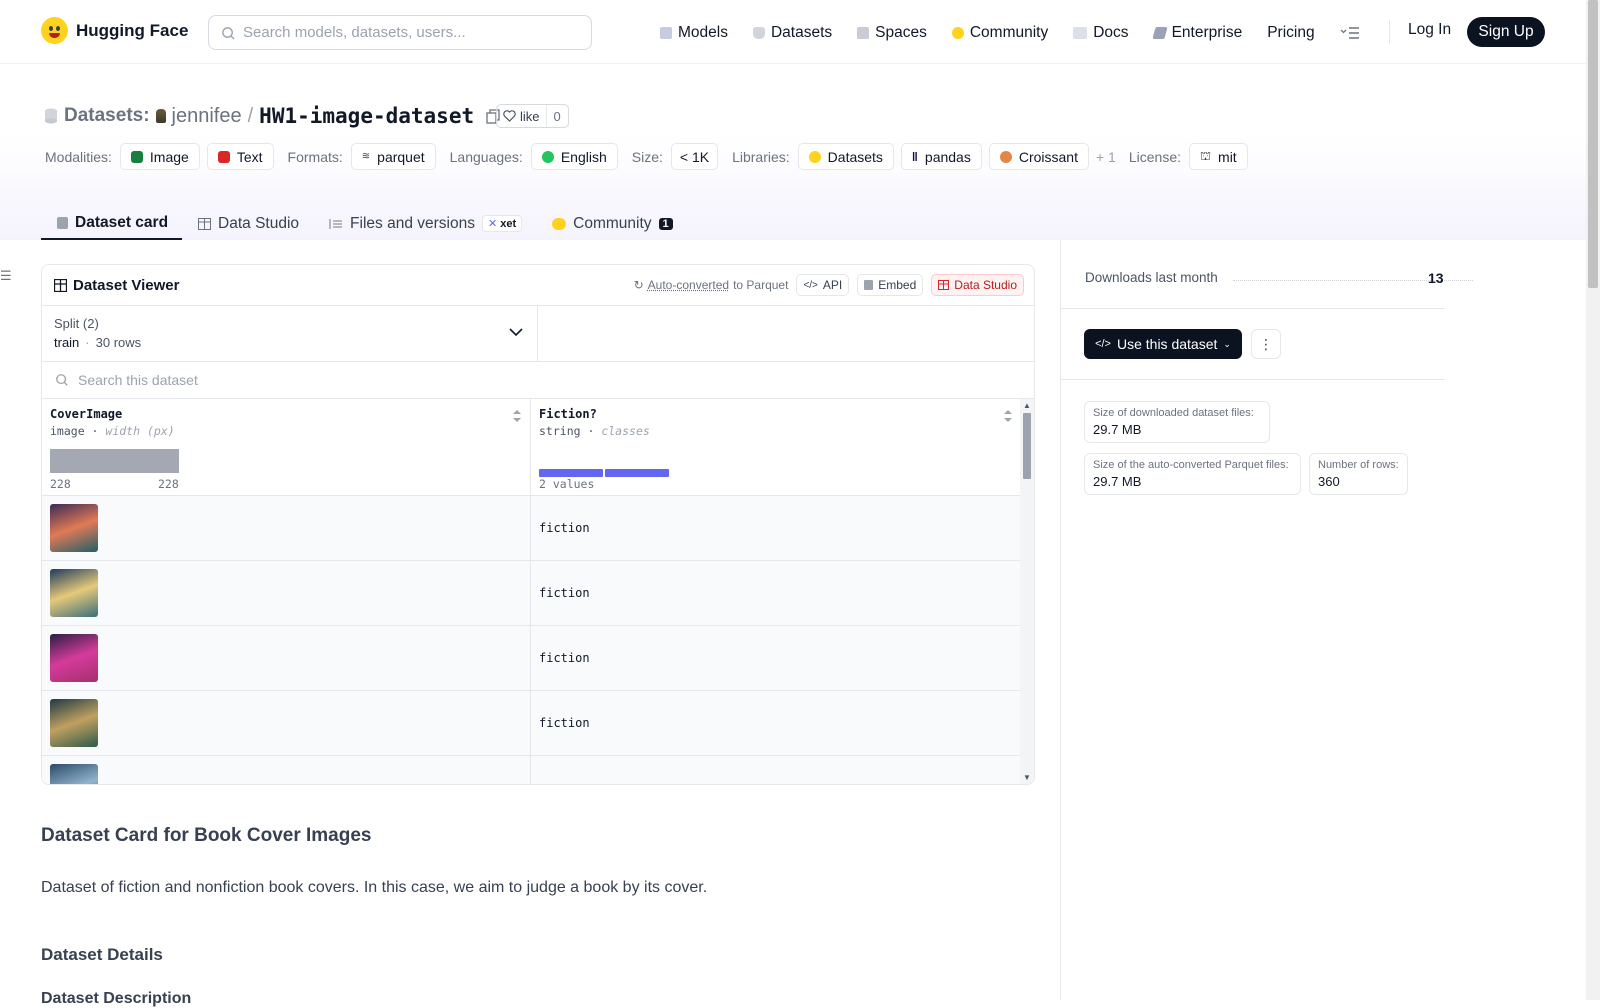  What do you see at coordinates (67, 431) in the screenshot?
I see `column-type: image` at bounding box center [67, 431].